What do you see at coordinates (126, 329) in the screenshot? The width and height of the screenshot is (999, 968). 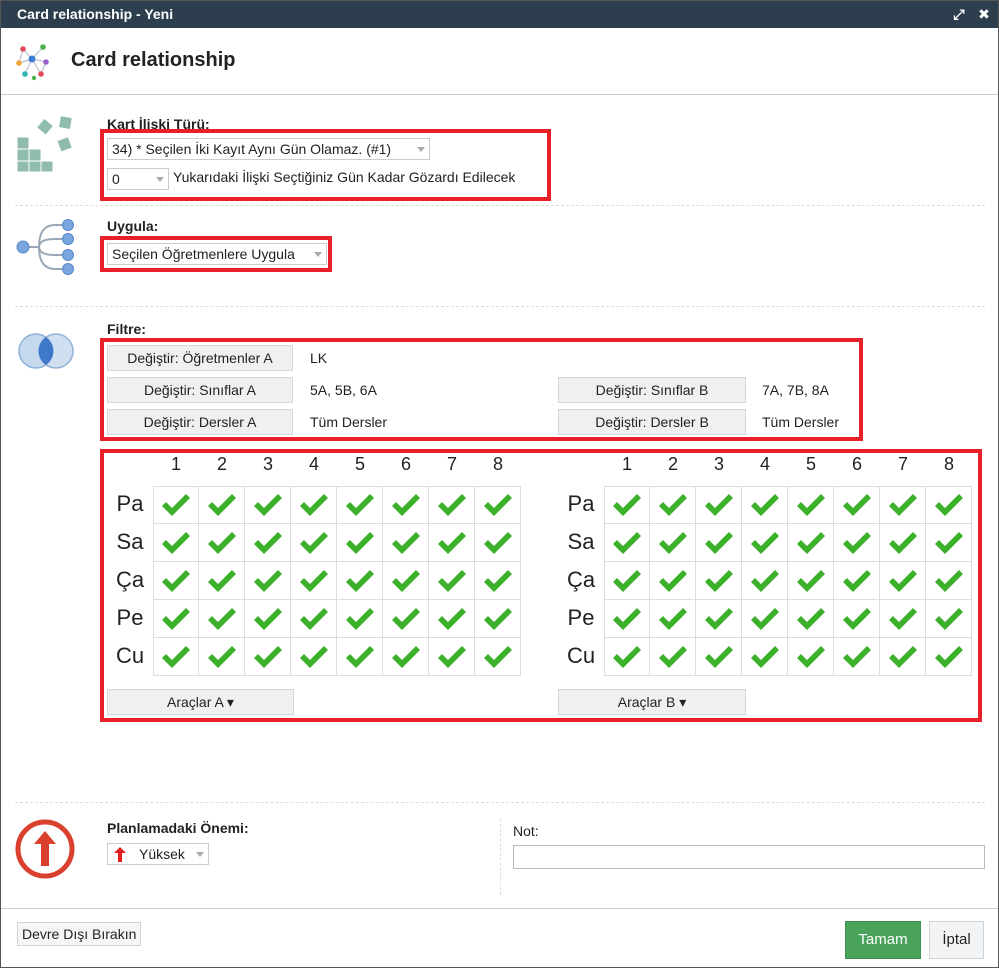 I see `filter-label: Filtre:` at bounding box center [126, 329].